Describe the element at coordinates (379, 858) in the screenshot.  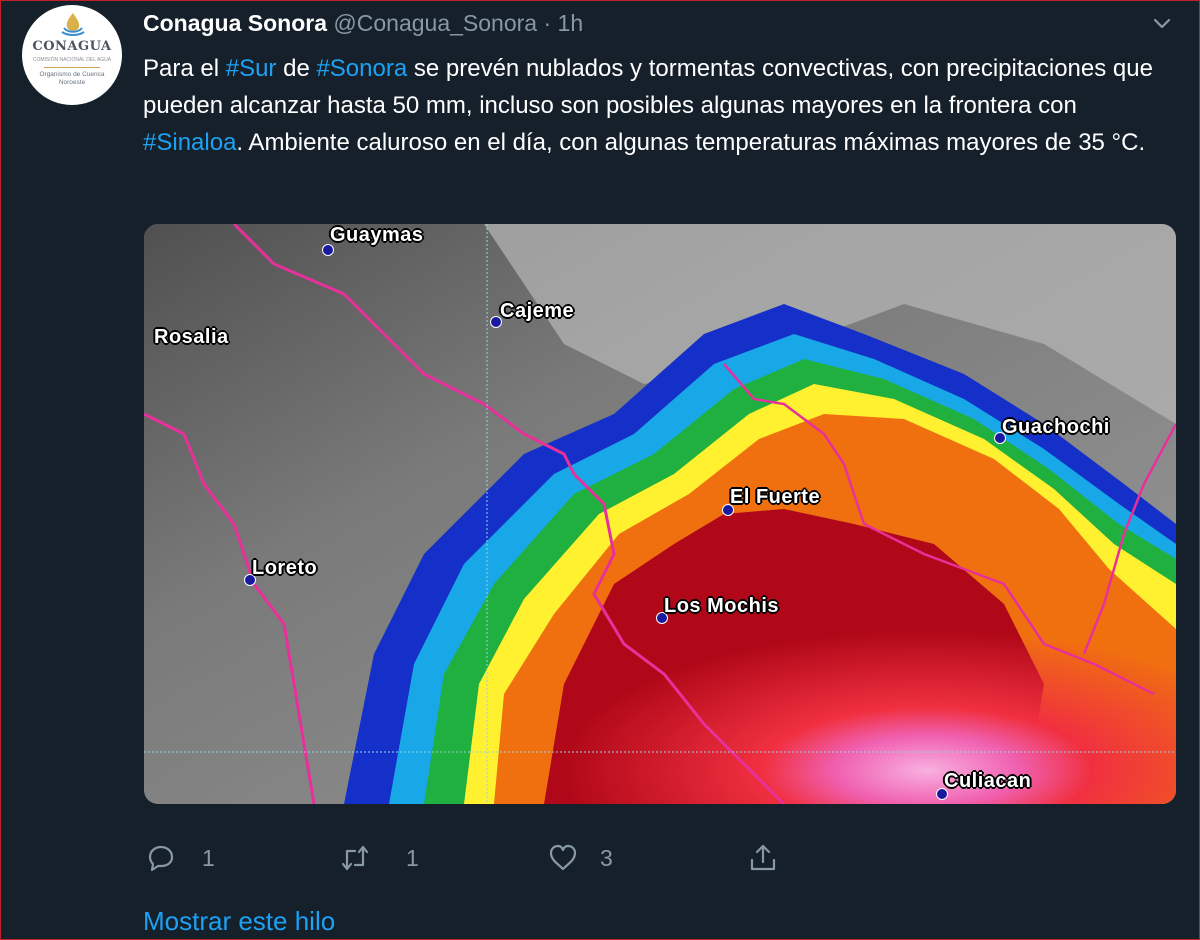
I see `retweet-button: 1` at that location.